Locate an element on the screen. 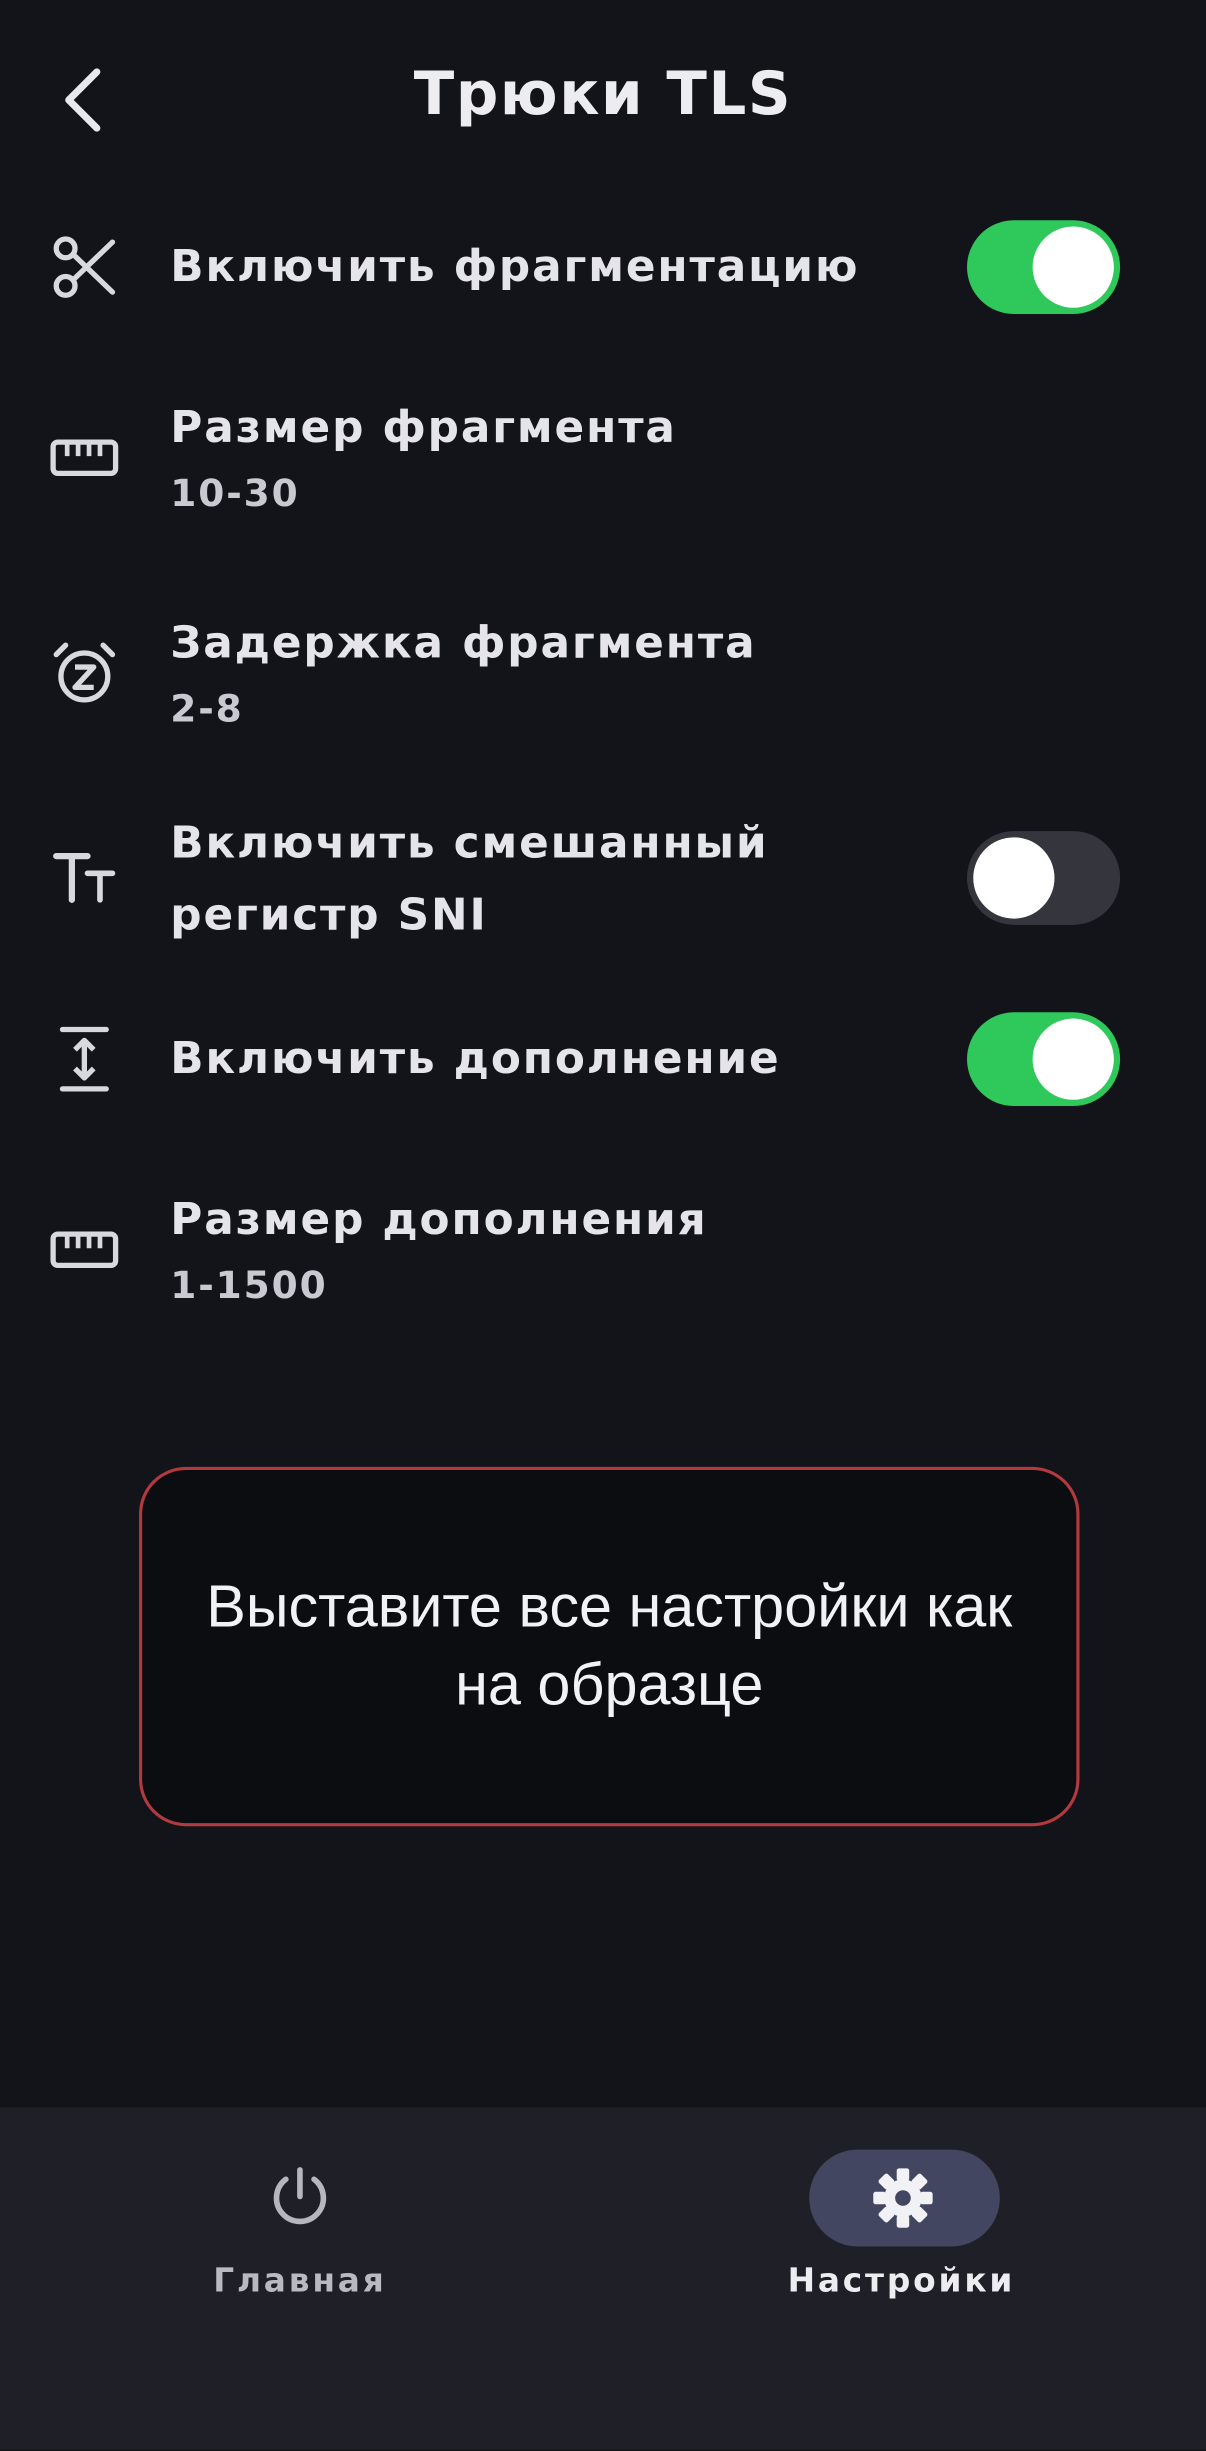  vertical-expand-icon is located at coordinates (84, 1059).